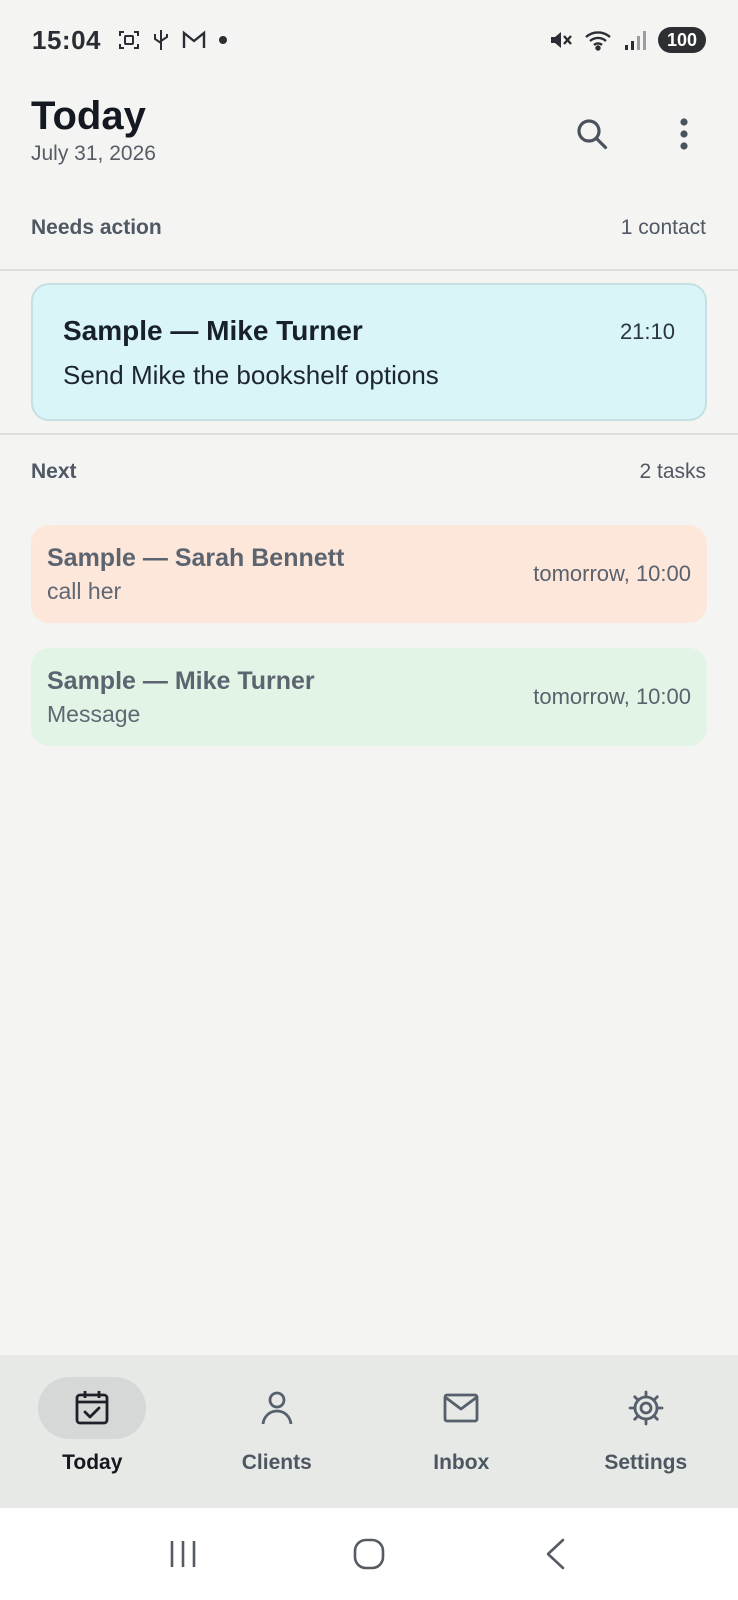 Image resolution: width=738 pixels, height=1600 pixels. What do you see at coordinates (638, 134) in the screenshot?
I see `header-actions` at bounding box center [638, 134].